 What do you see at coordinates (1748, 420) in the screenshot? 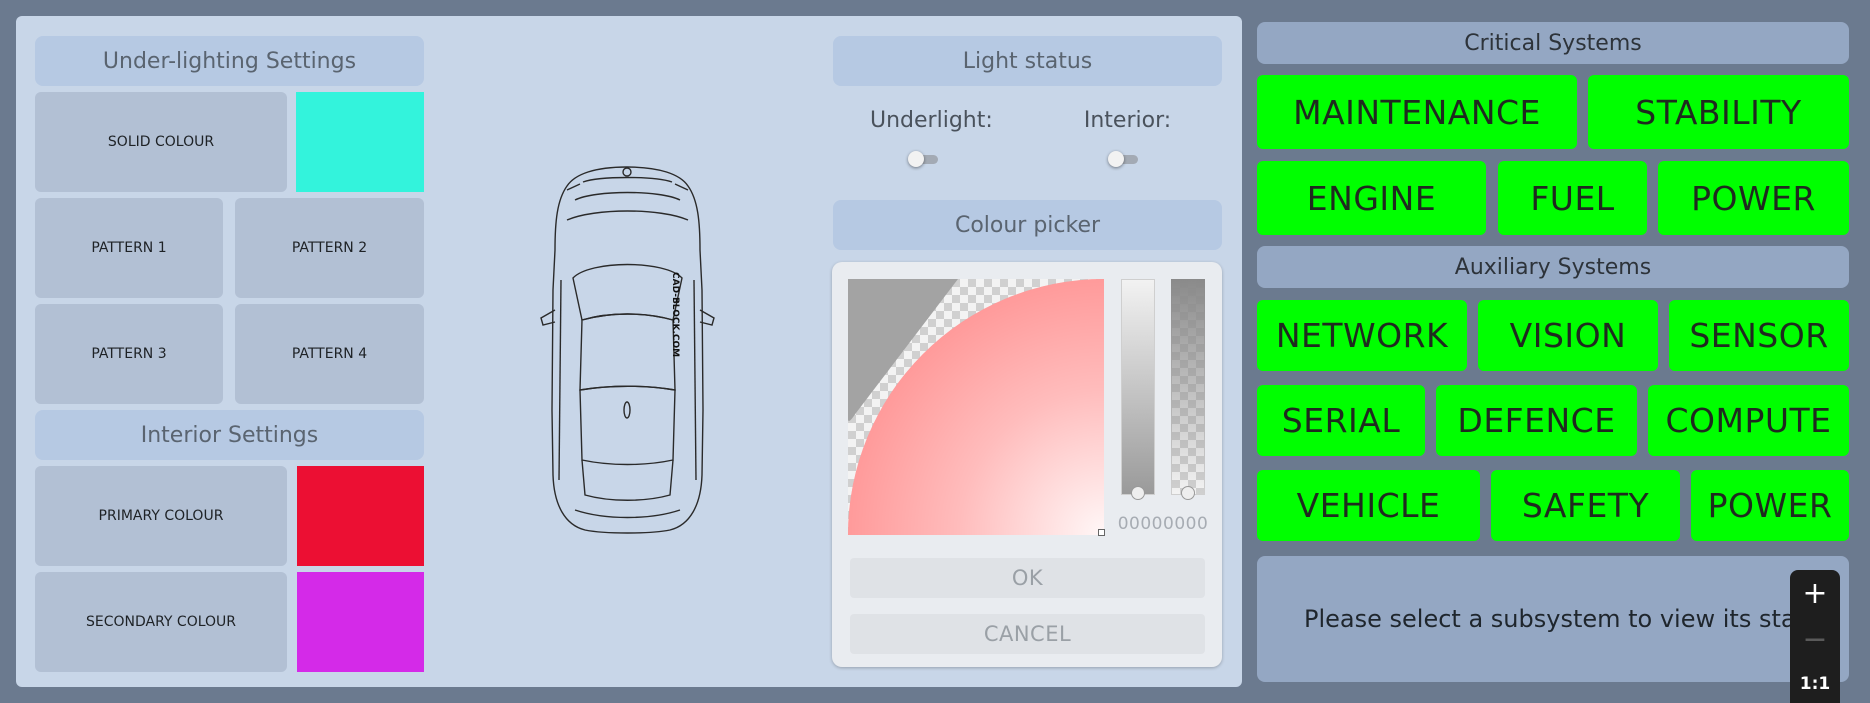
I see `compute-button: COMPUTE` at bounding box center [1748, 420].